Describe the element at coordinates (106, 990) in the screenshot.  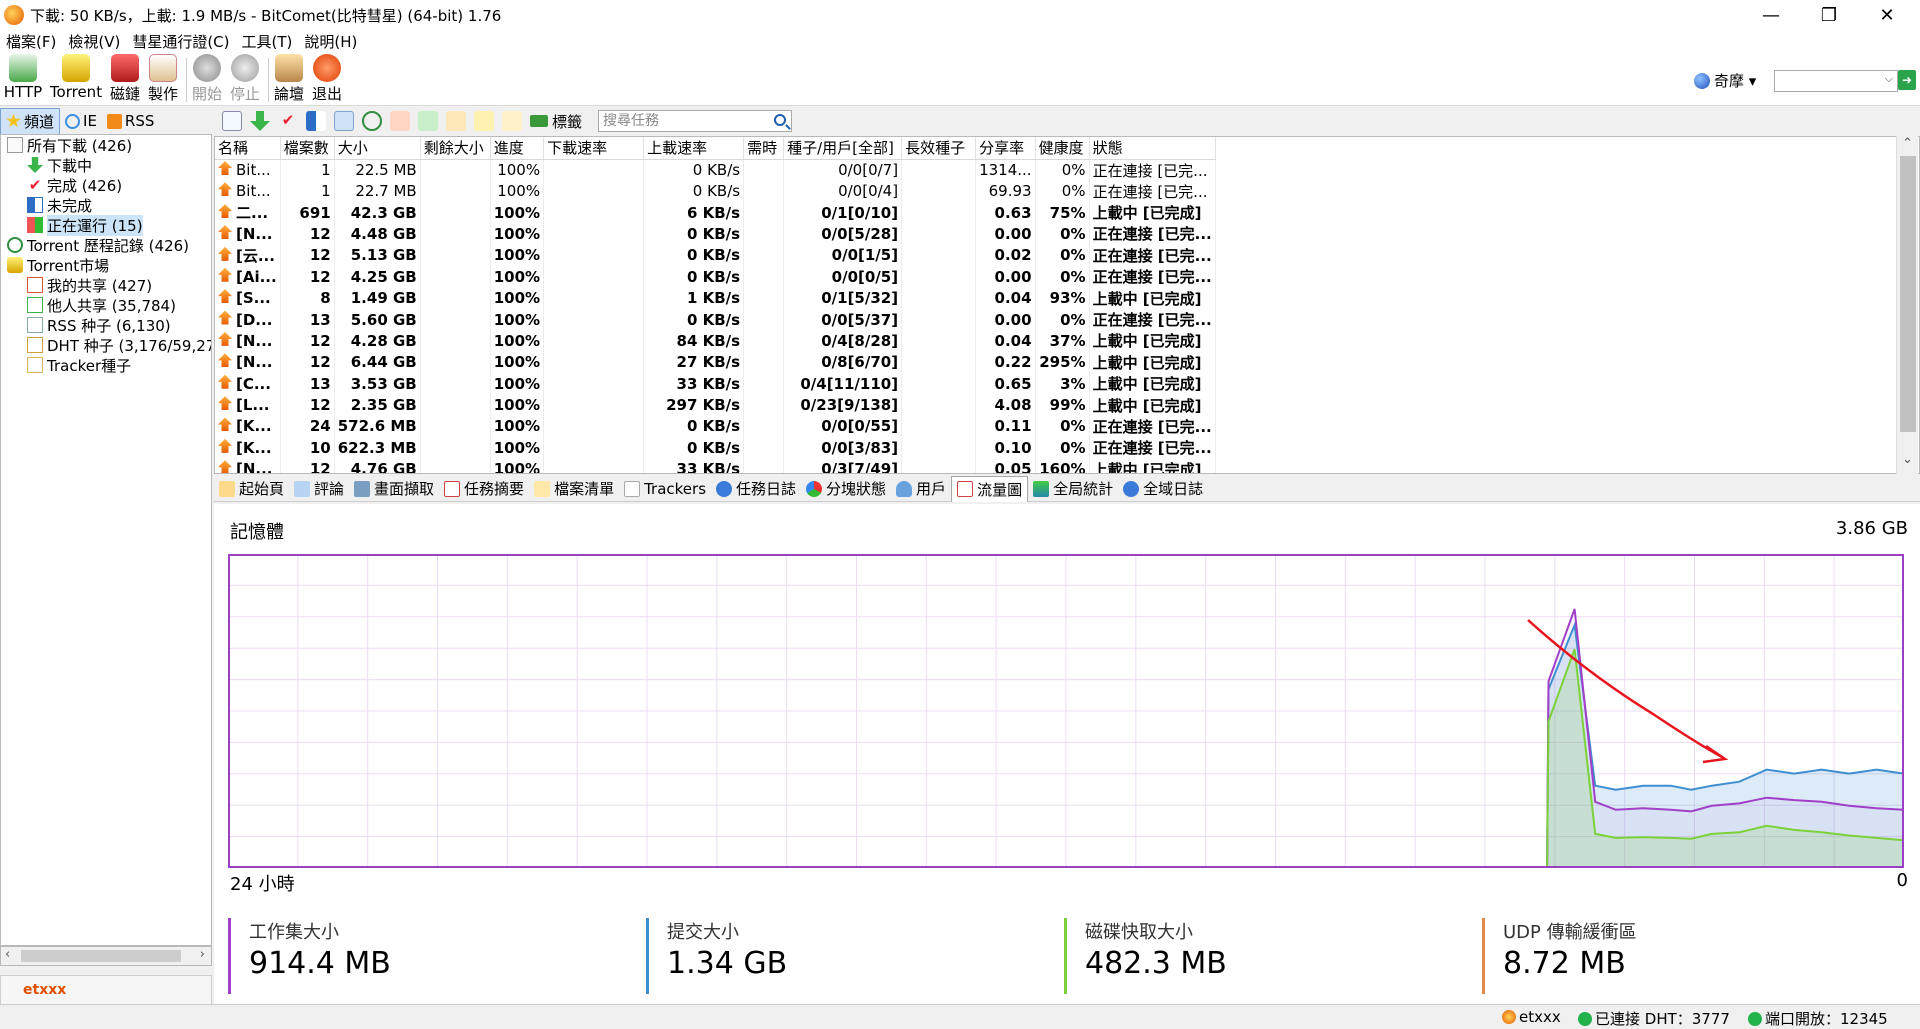
I see `user-box: etxxx` at that location.